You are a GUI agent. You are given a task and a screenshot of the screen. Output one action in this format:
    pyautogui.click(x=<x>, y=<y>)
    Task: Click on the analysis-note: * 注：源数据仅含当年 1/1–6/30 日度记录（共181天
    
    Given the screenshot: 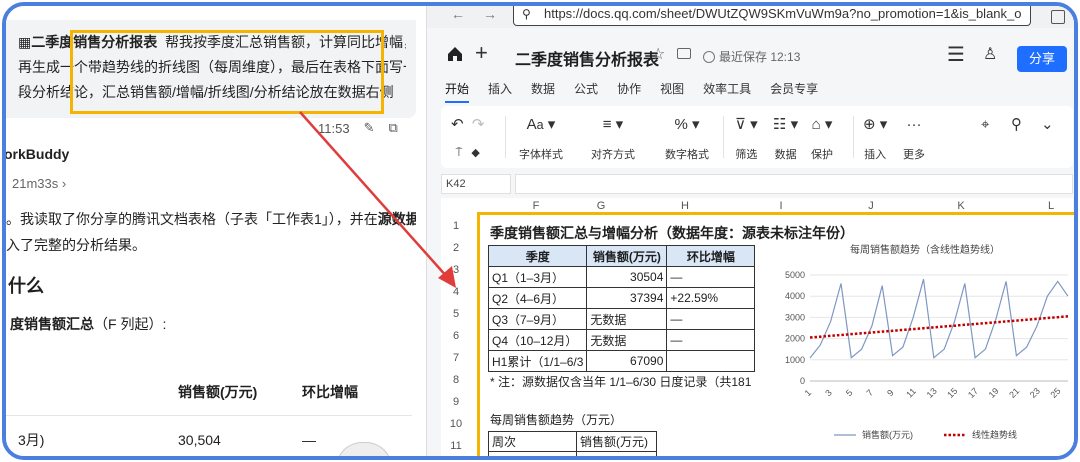 What is the action you would take?
    pyautogui.click(x=621, y=381)
    